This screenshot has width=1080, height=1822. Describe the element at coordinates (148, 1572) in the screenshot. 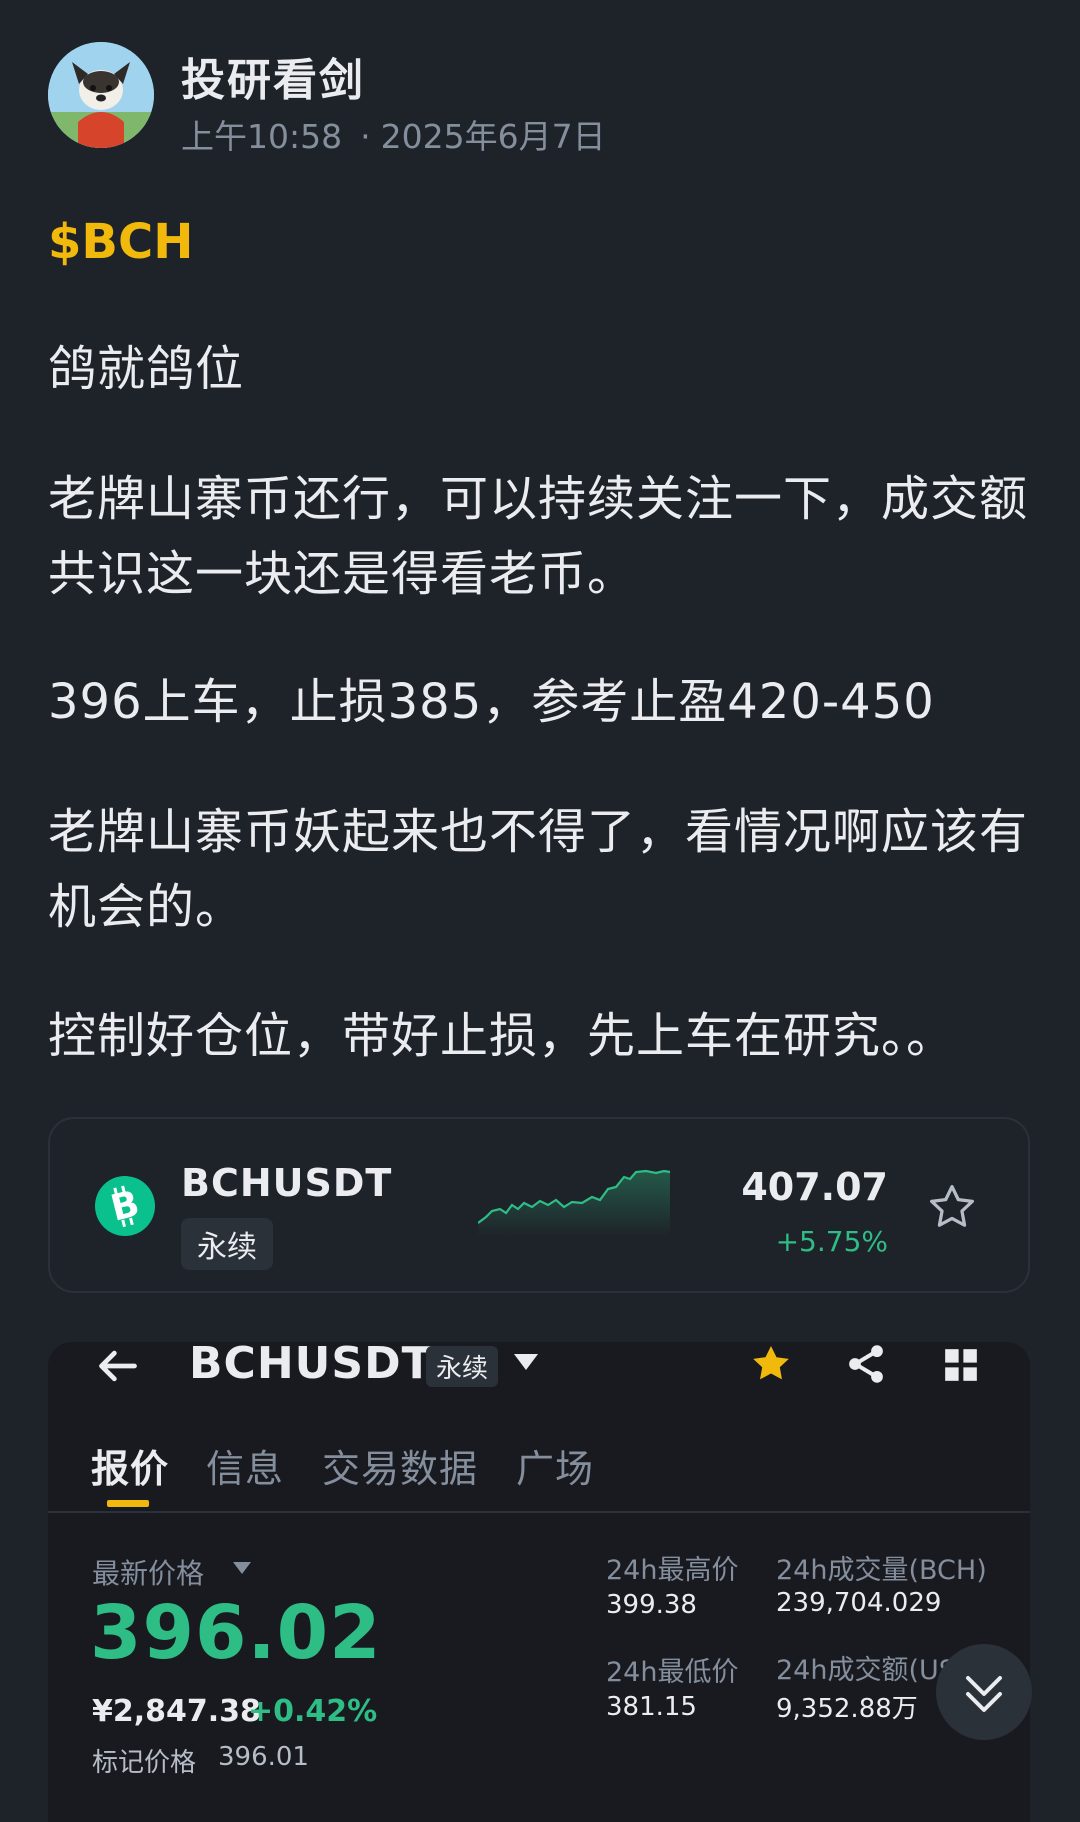

I see `latest-price-label: 最新价格` at that location.